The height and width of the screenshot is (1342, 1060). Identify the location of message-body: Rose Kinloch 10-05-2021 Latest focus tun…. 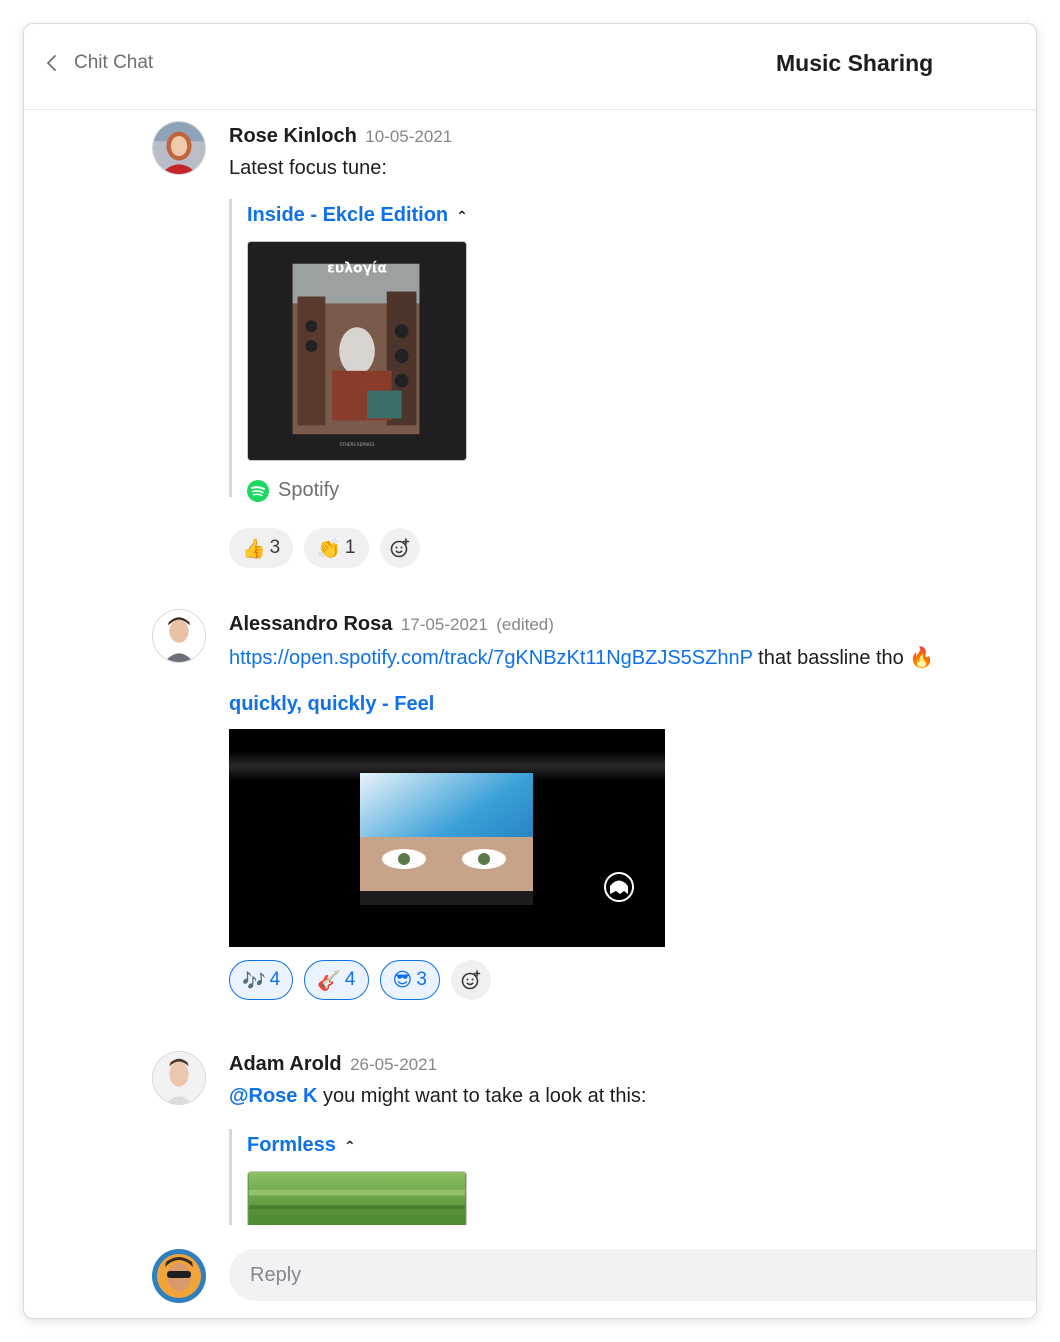
(340, 152).